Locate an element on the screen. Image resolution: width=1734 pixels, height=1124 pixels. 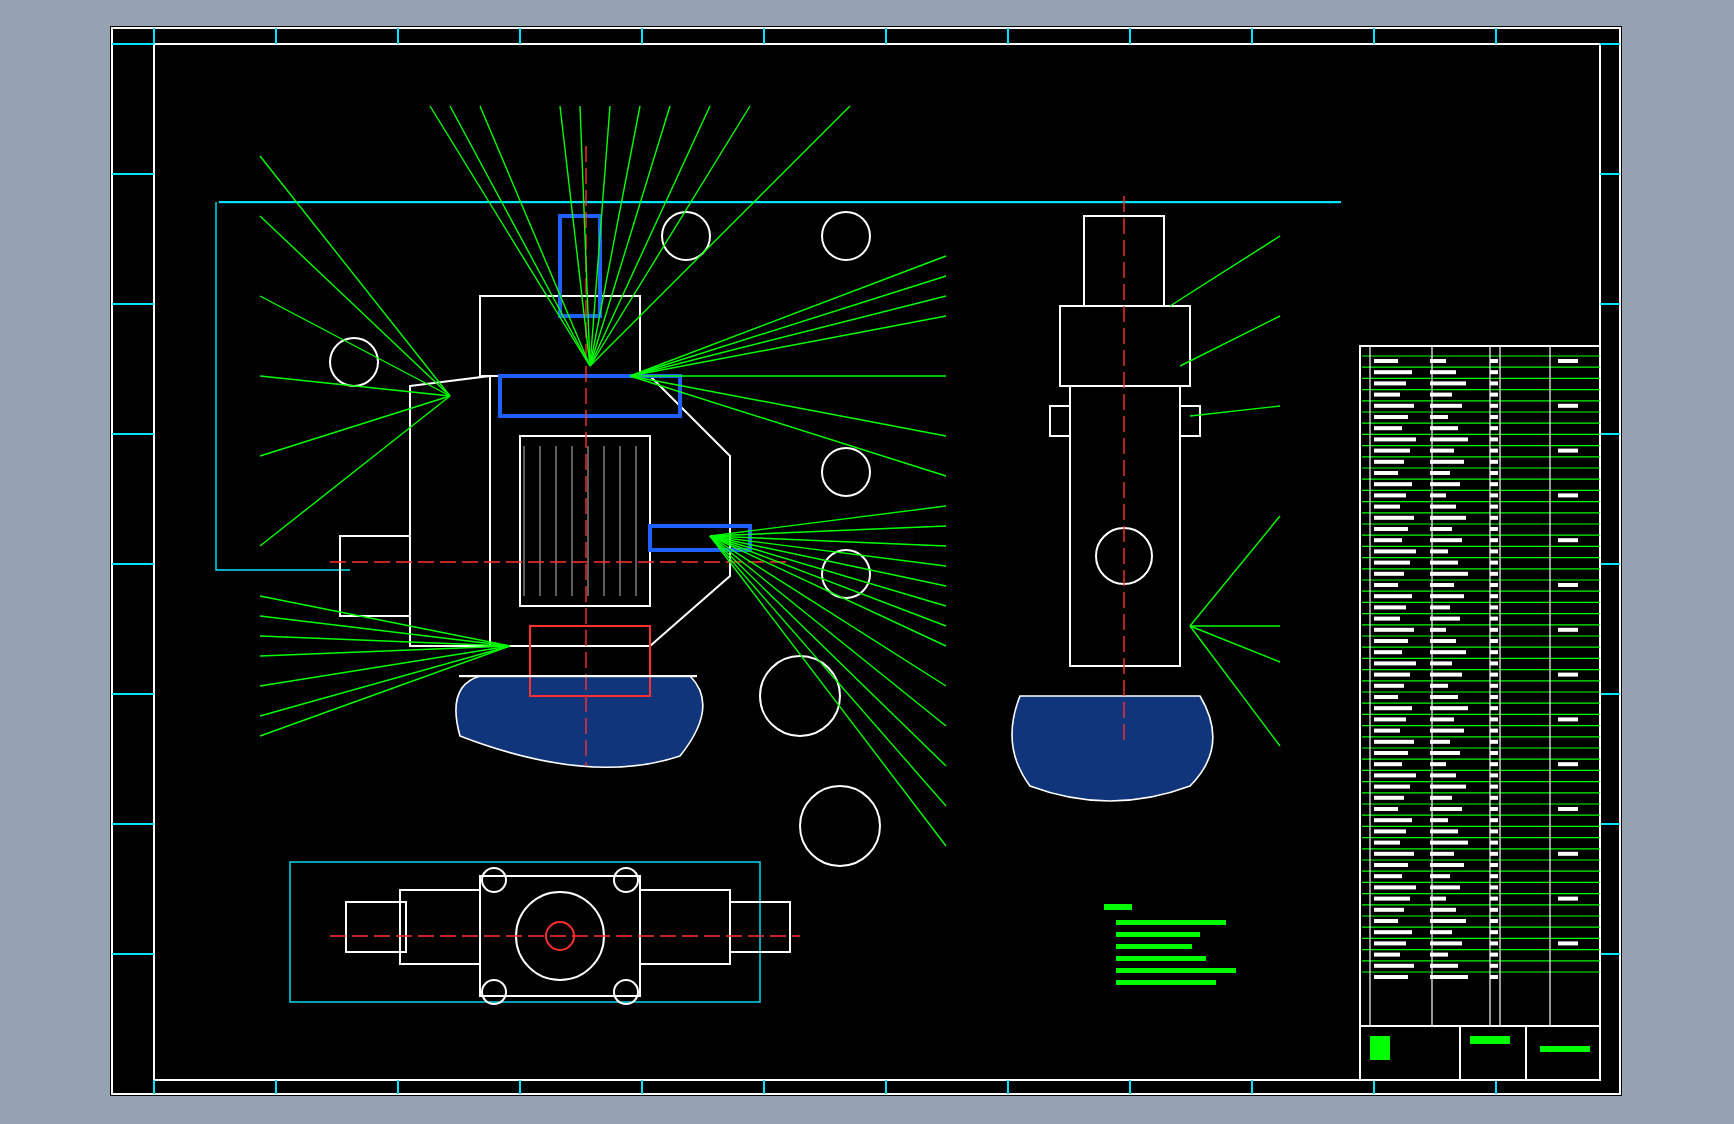
notes-drawing is located at coordinates (1170, 944).